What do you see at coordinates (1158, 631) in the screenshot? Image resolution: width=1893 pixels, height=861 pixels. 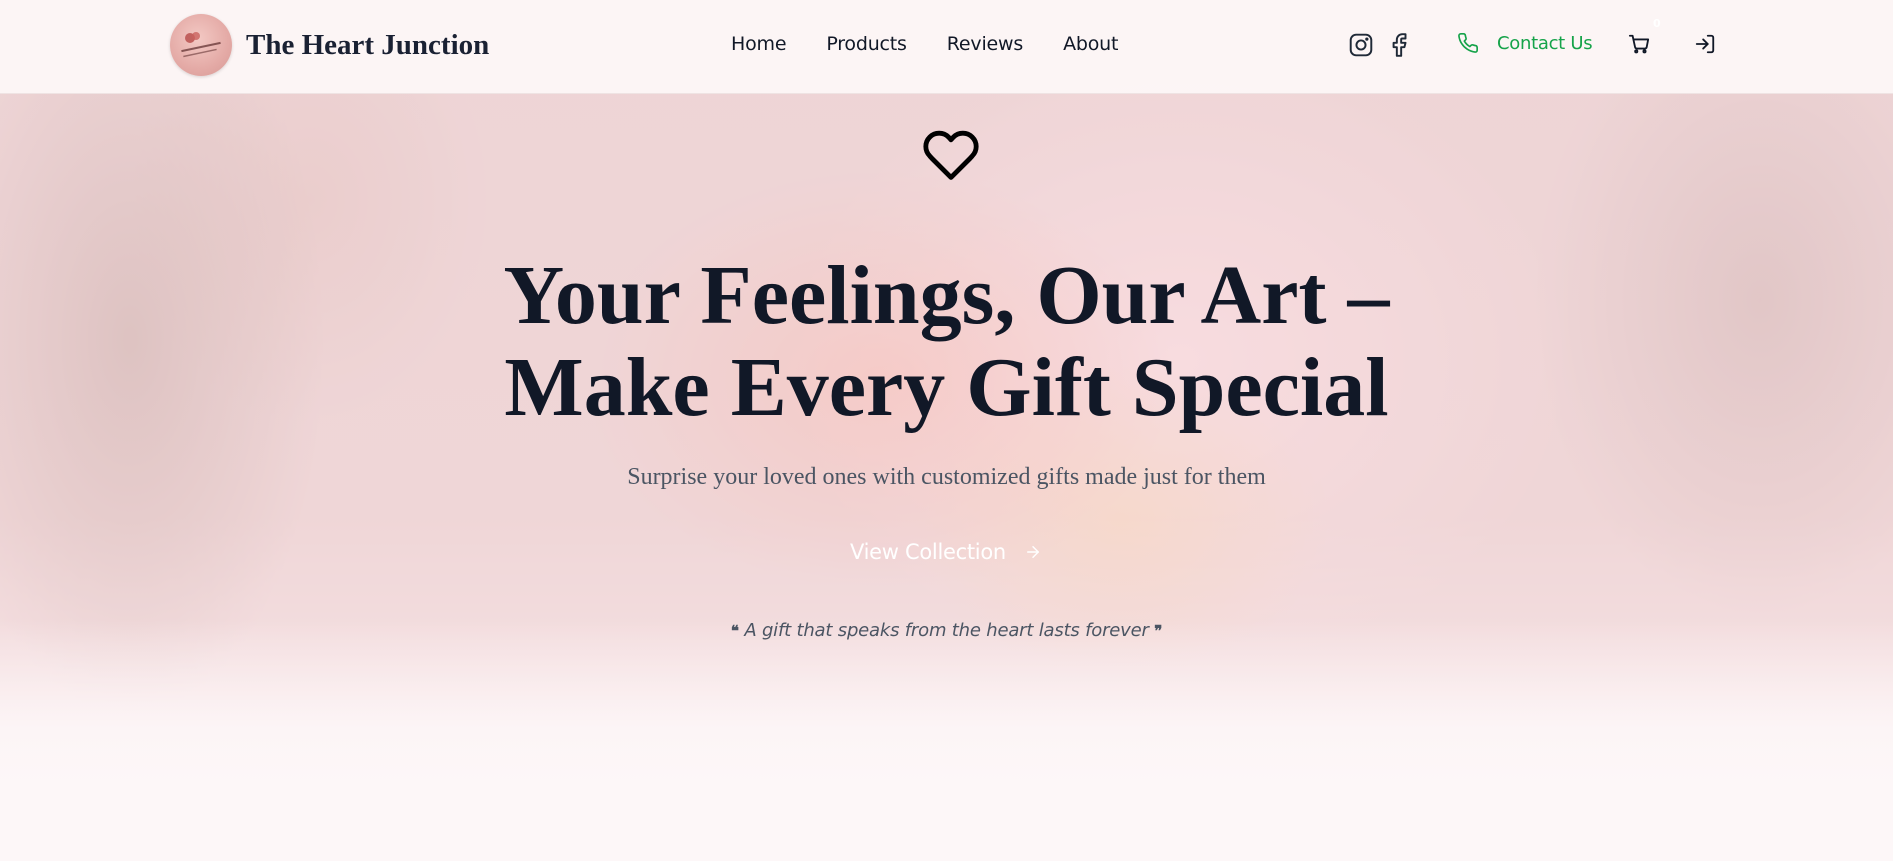 I see `quote-close-mark: ❞` at bounding box center [1158, 631].